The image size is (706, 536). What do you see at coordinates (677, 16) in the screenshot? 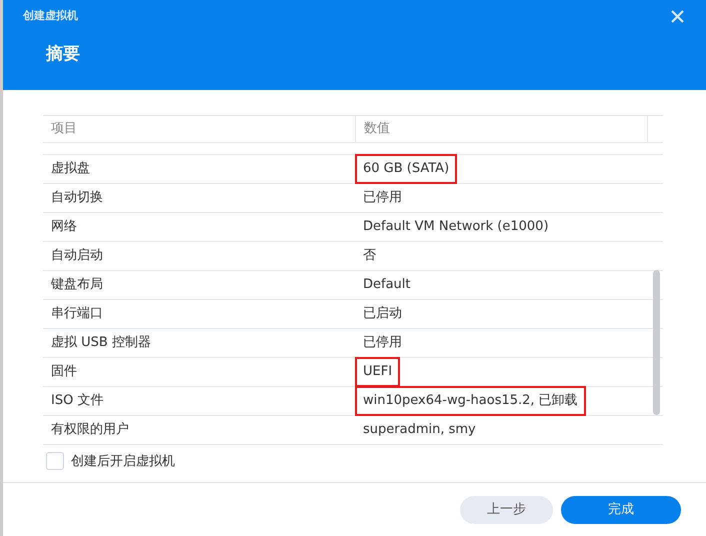
I see `close-icon` at bounding box center [677, 16].